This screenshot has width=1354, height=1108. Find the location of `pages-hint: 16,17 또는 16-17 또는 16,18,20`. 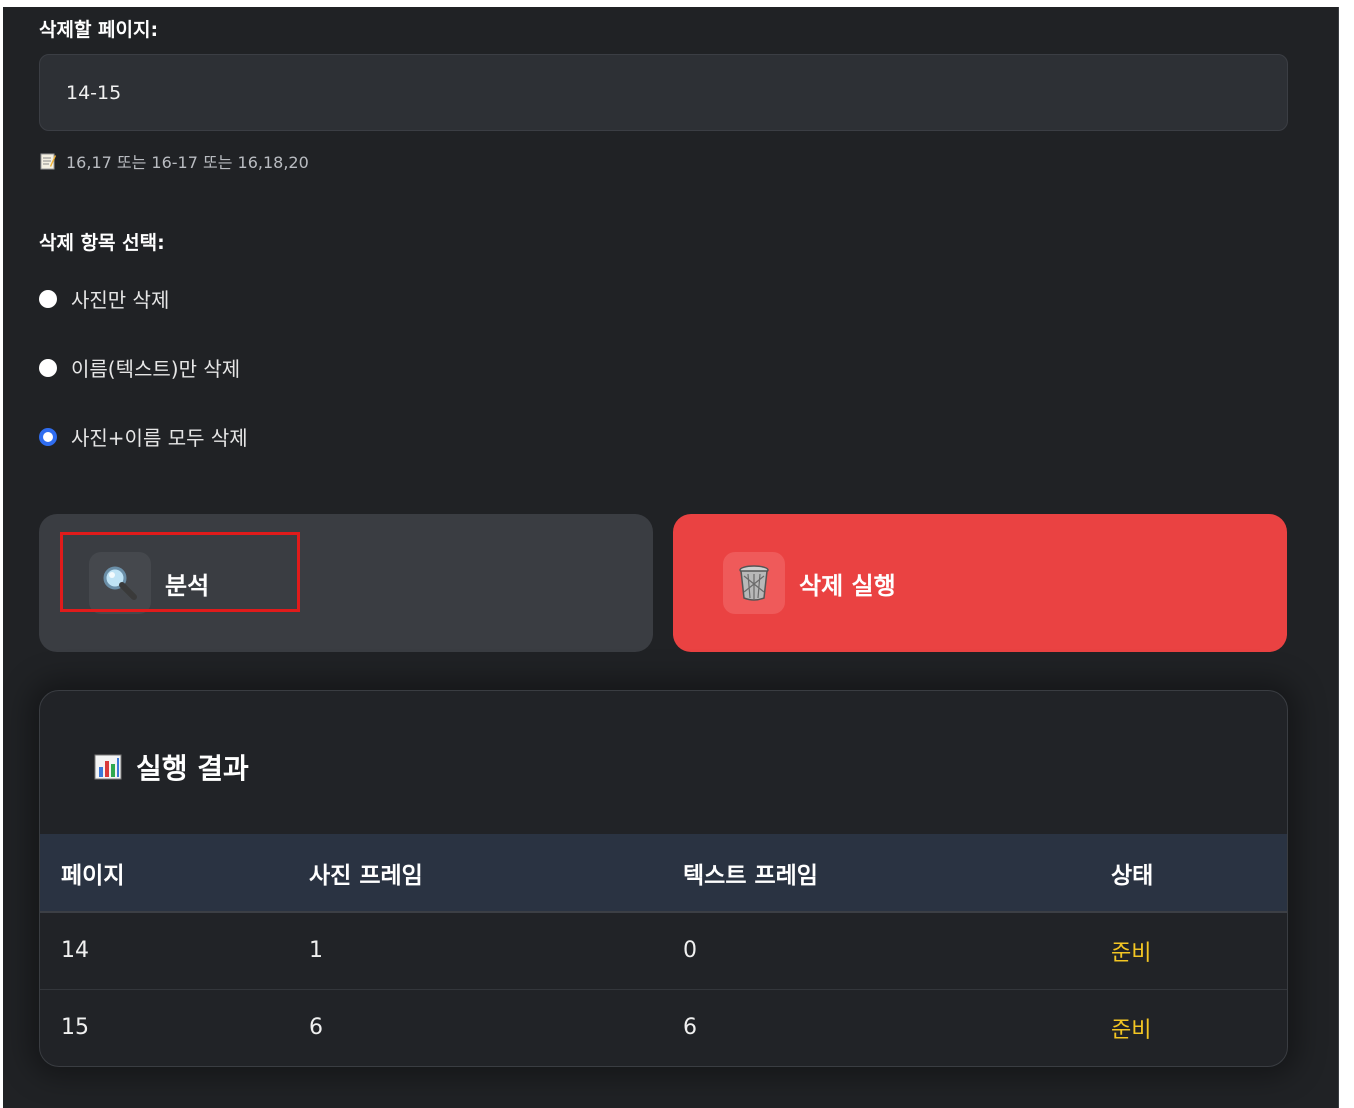

pages-hint: 16,17 또는 16-17 또는 16,18,20 is located at coordinates (174, 161).